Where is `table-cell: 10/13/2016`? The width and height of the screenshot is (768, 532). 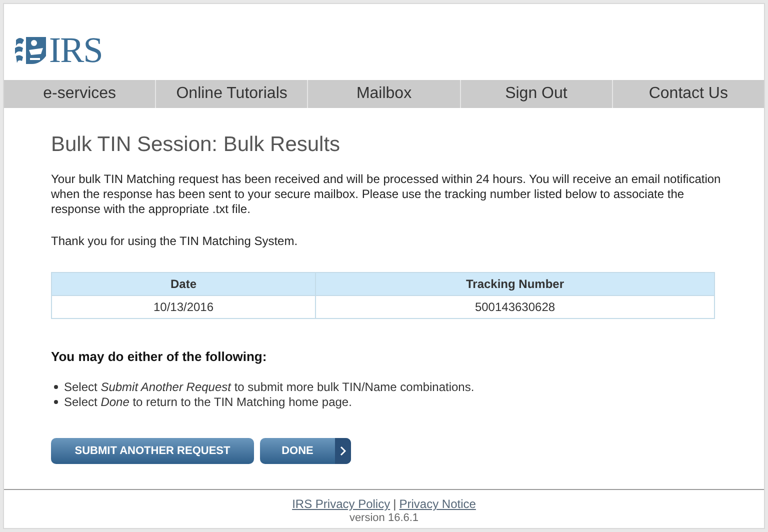 table-cell: 10/13/2016 is located at coordinates (184, 307).